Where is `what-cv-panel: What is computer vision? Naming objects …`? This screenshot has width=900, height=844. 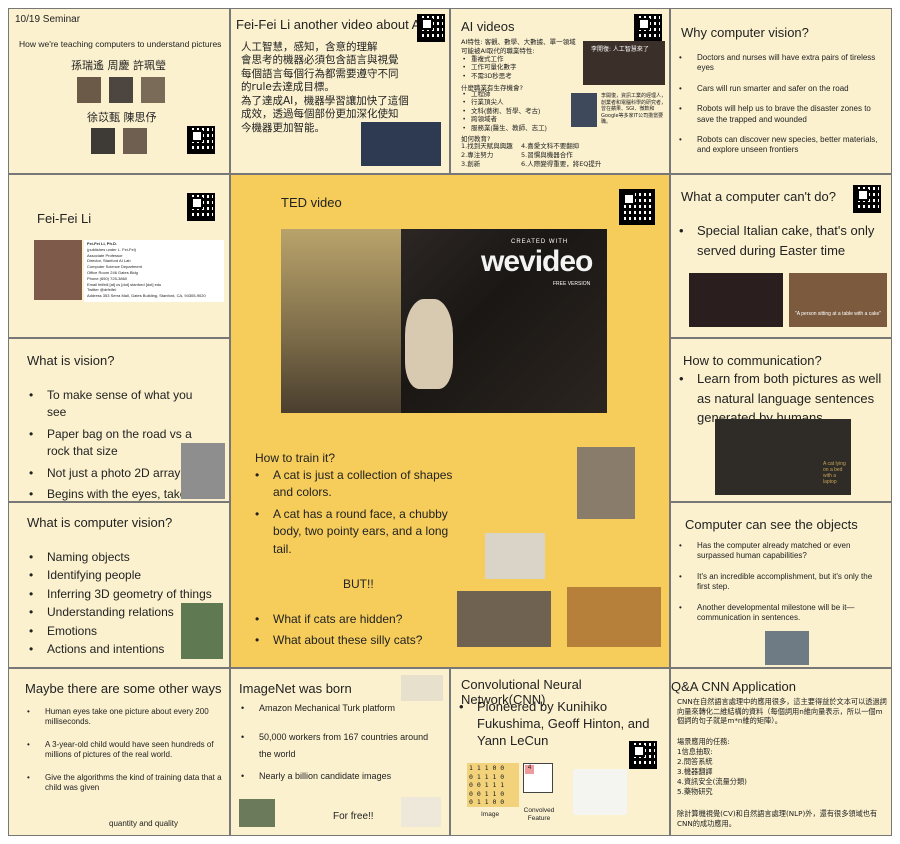 what-cv-panel: What is computer vision? Naming objects … is located at coordinates (119, 585).